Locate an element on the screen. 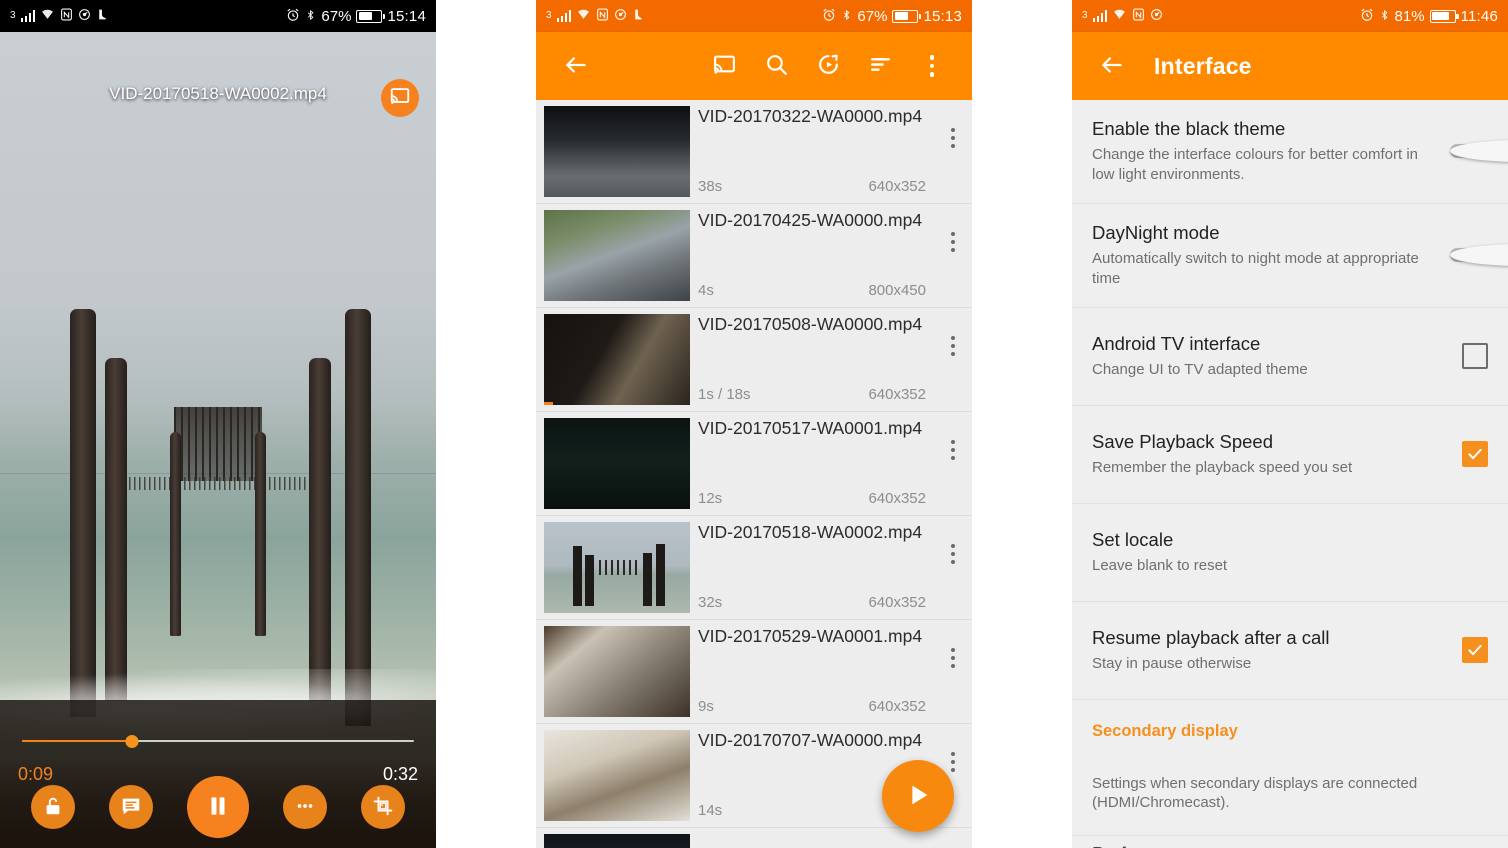  aspect-ratio-button is located at coordinates (383, 807).